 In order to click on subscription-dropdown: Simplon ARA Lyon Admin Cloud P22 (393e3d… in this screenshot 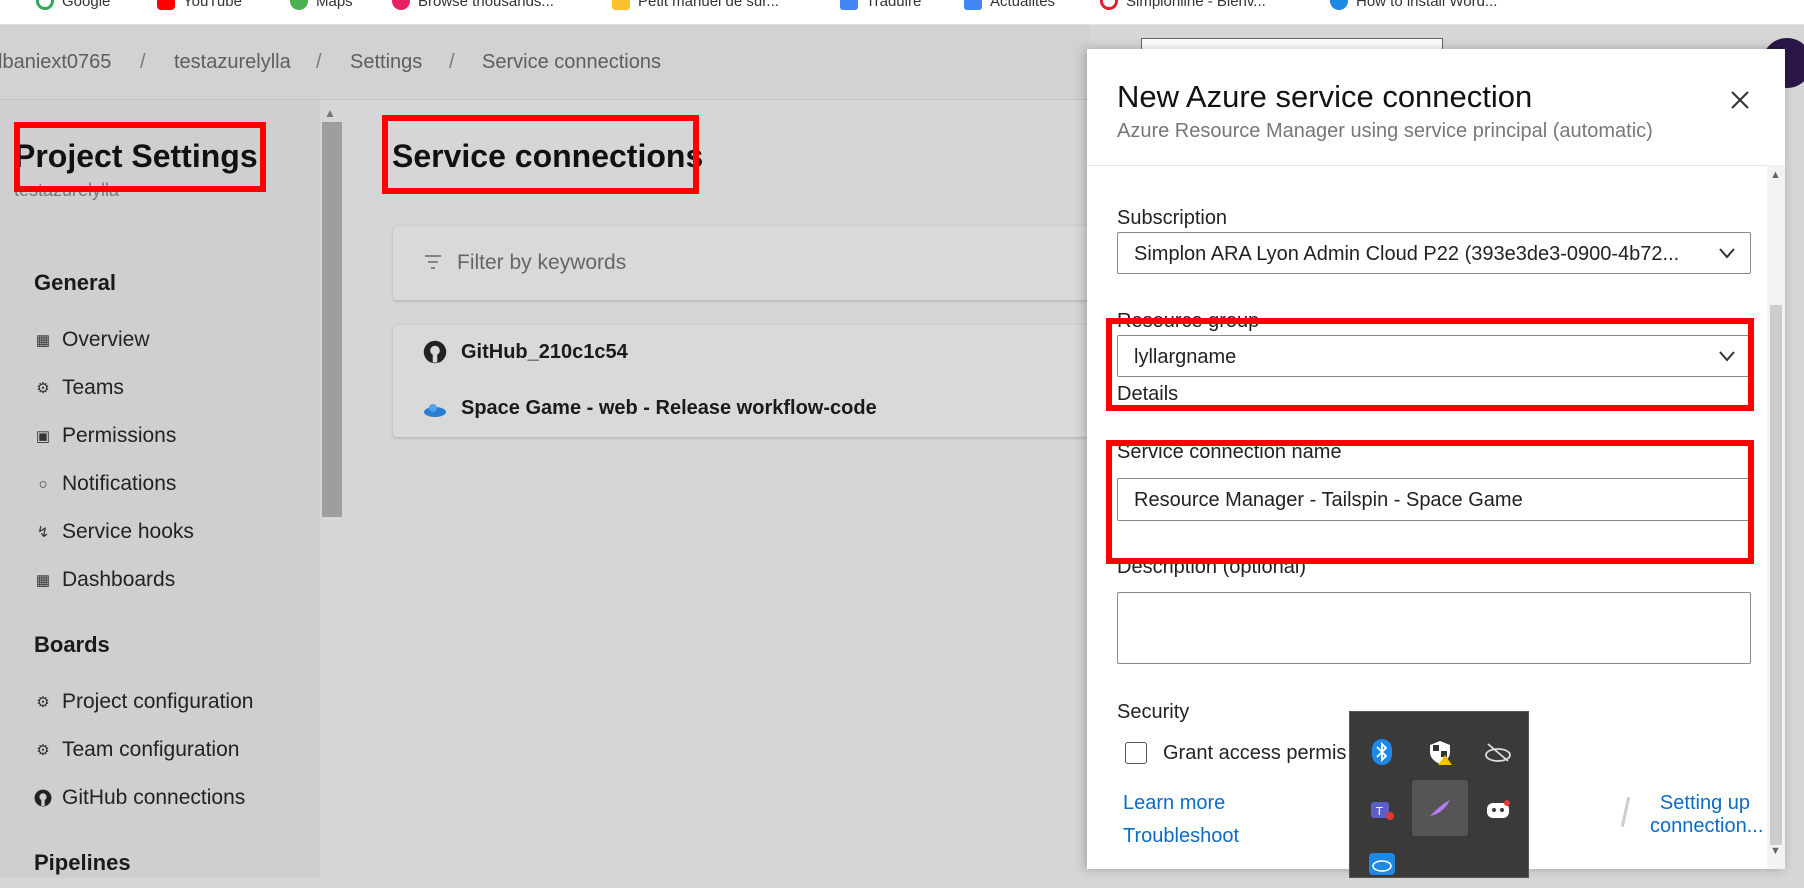, I will do `click(1434, 253)`.